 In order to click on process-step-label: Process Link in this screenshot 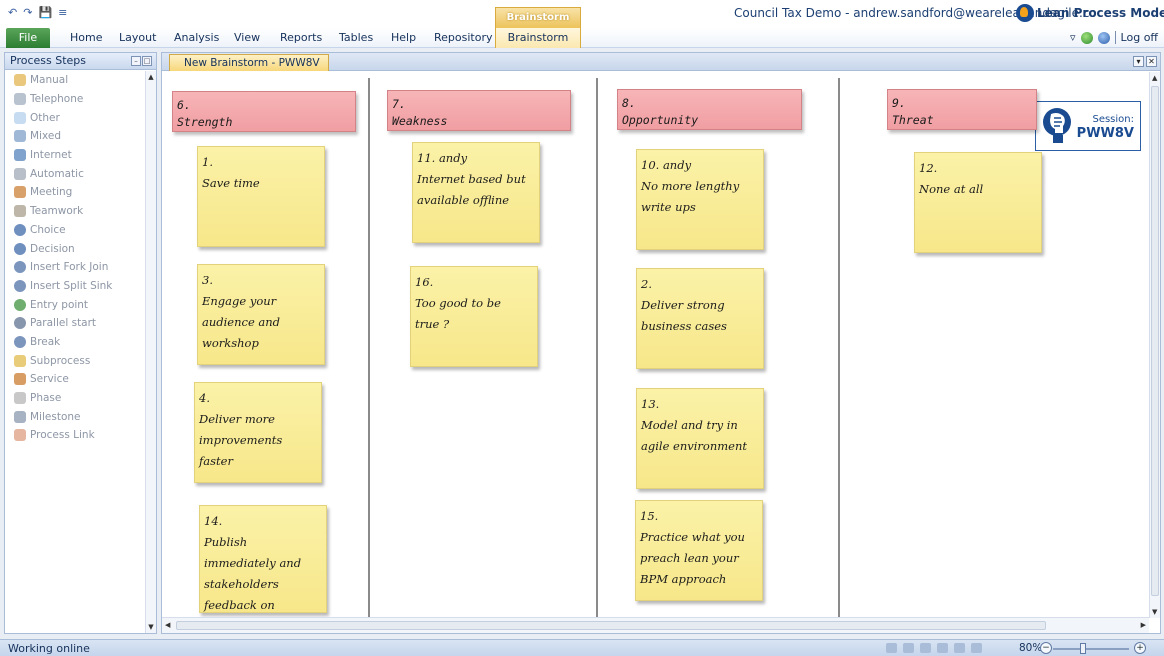, I will do `click(62, 435)`.